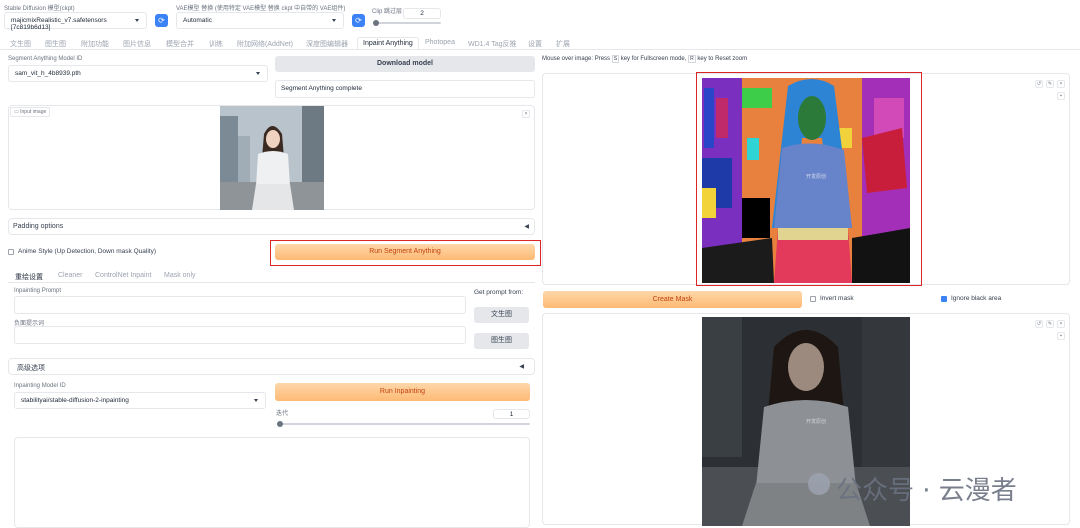 The width and height of the screenshot is (1080, 528). Describe the element at coordinates (402, 392) in the screenshot. I see `run-inpainting-button: Run Inpainting` at that location.